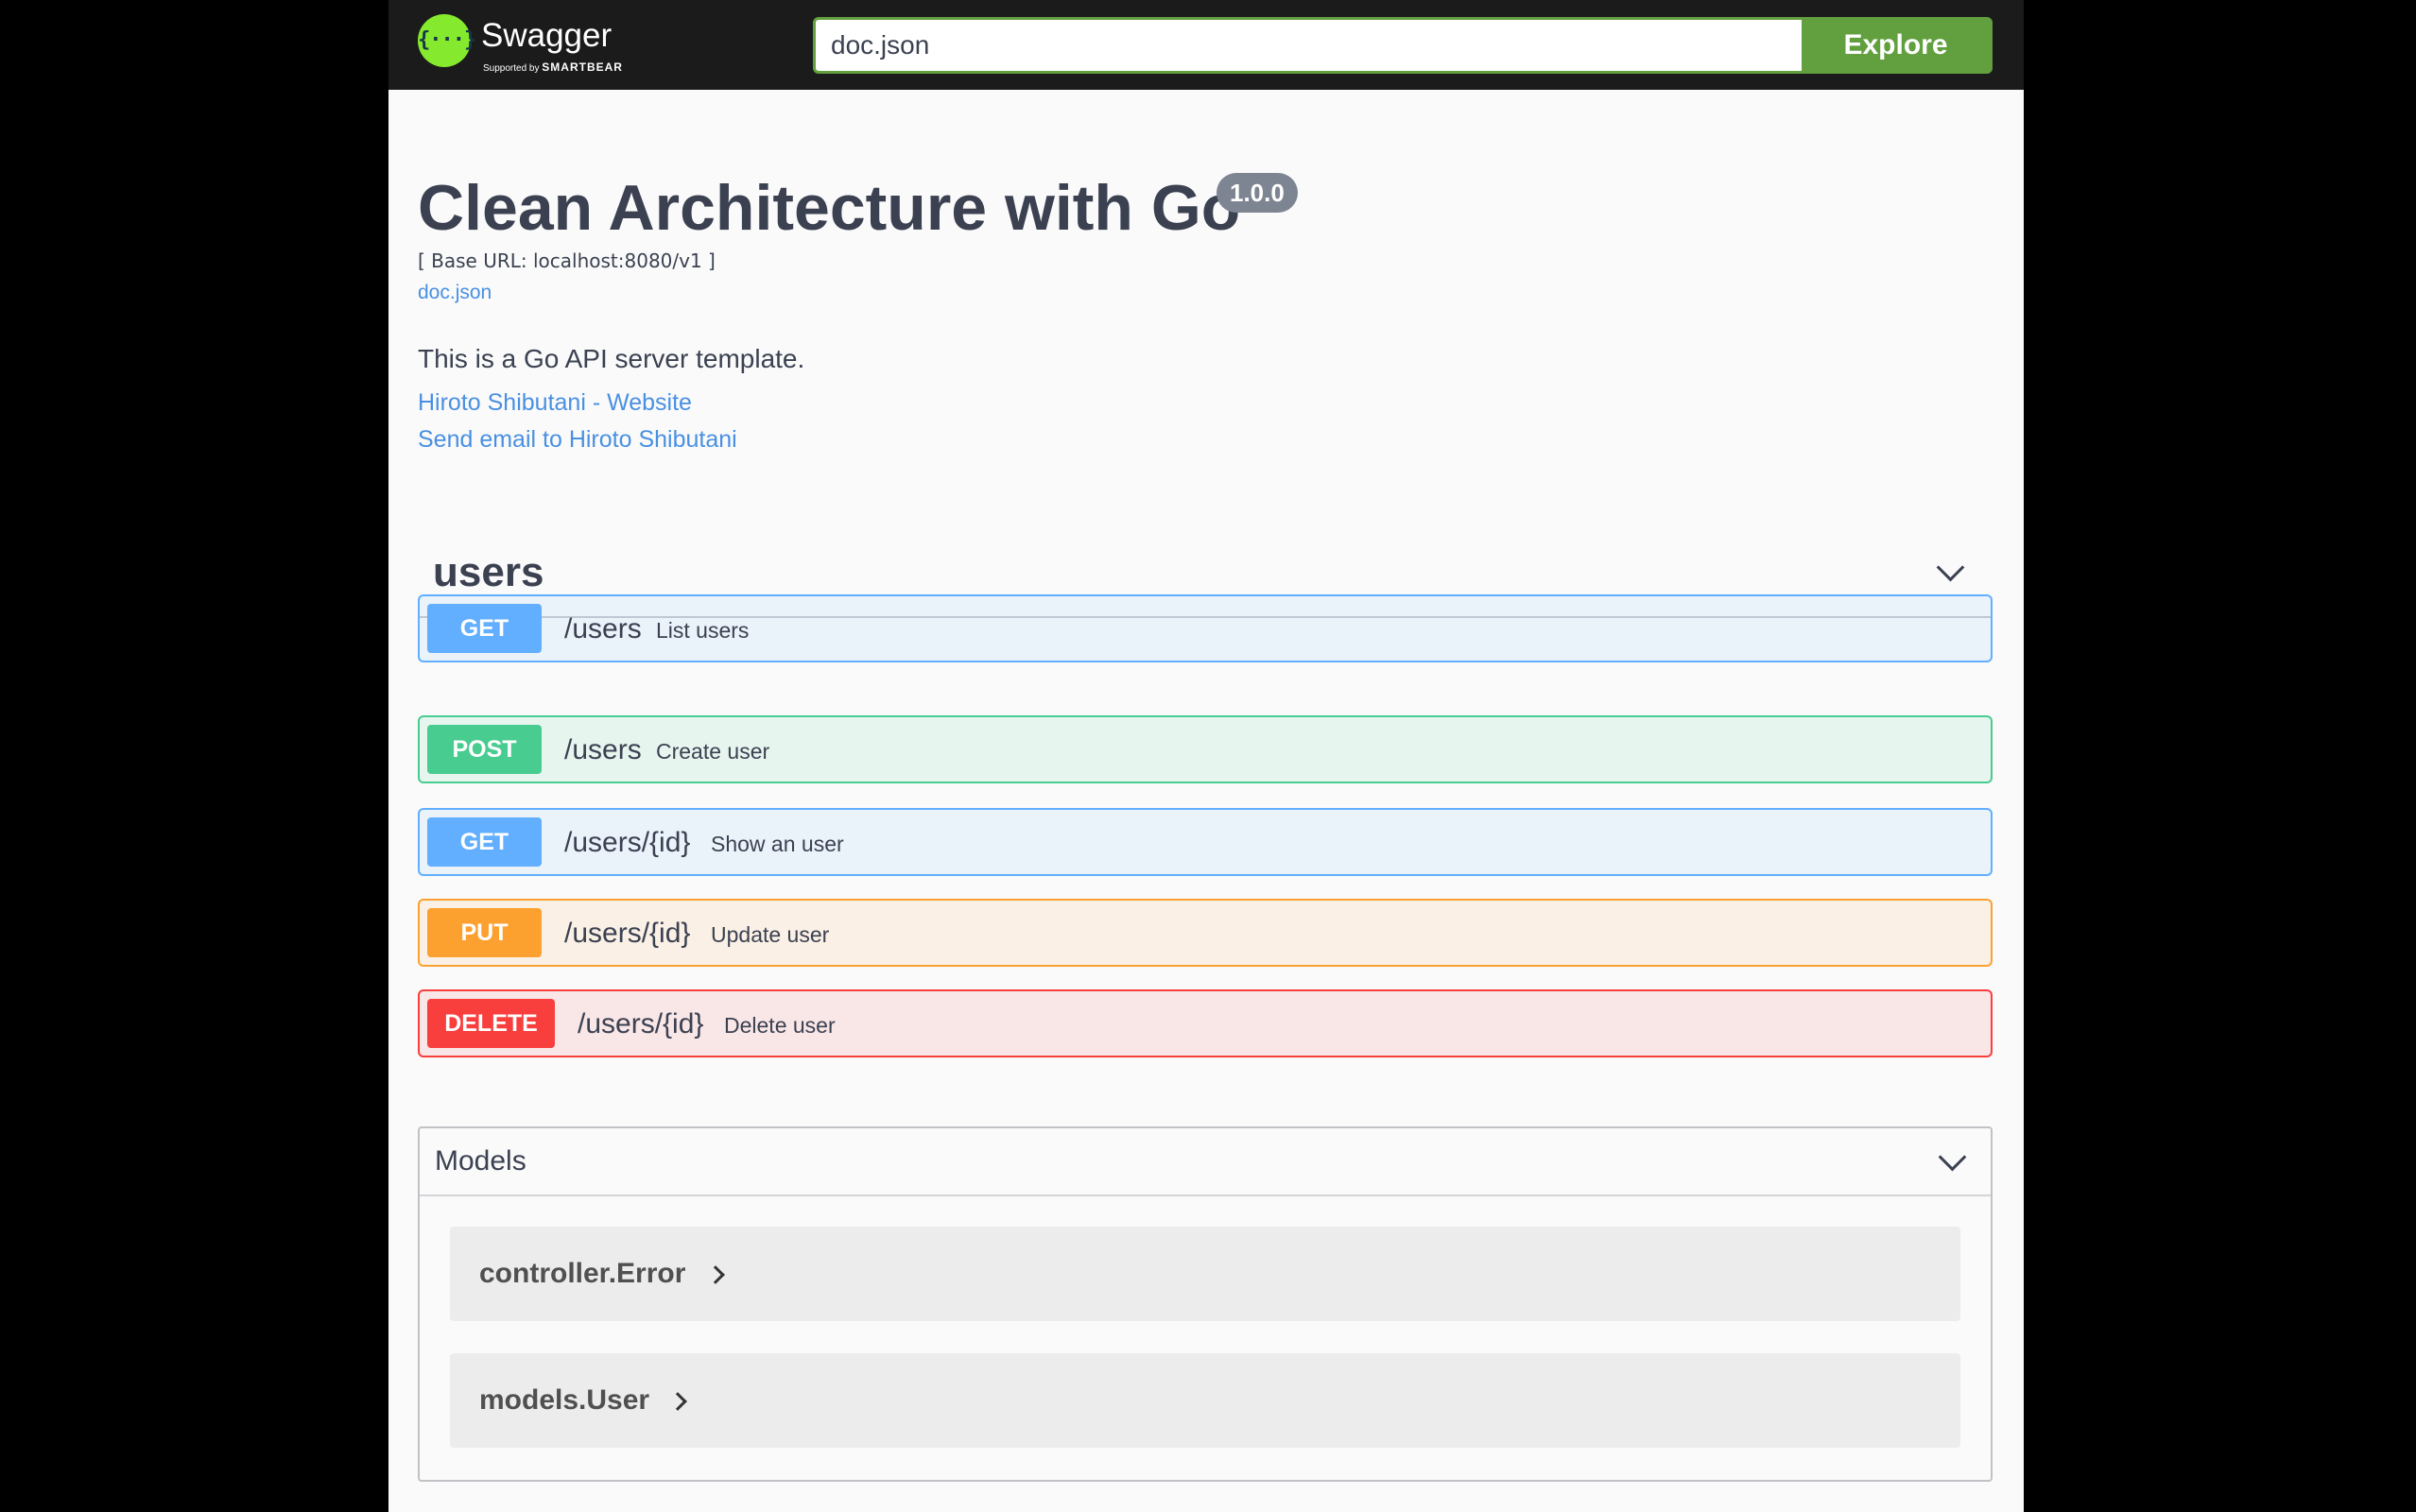 The image size is (2416, 1512). I want to click on spec-link: doc.json, so click(455, 293).